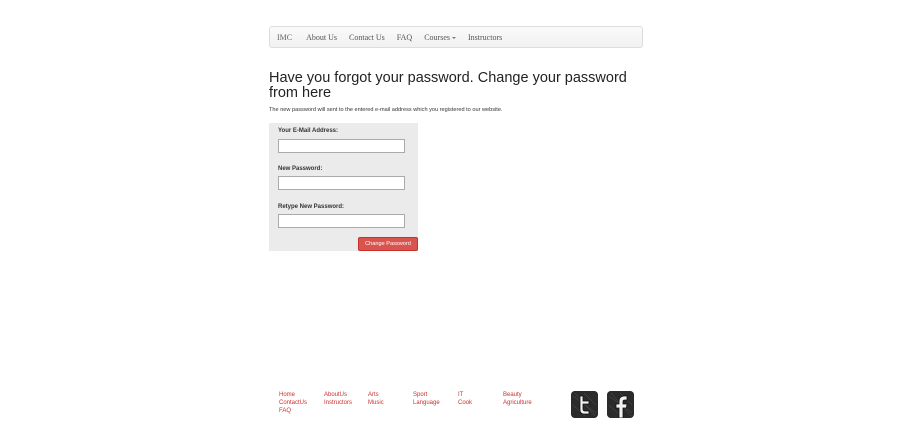 This screenshot has height=426, width=900. I want to click on facebook-icon, so click(620, 404).